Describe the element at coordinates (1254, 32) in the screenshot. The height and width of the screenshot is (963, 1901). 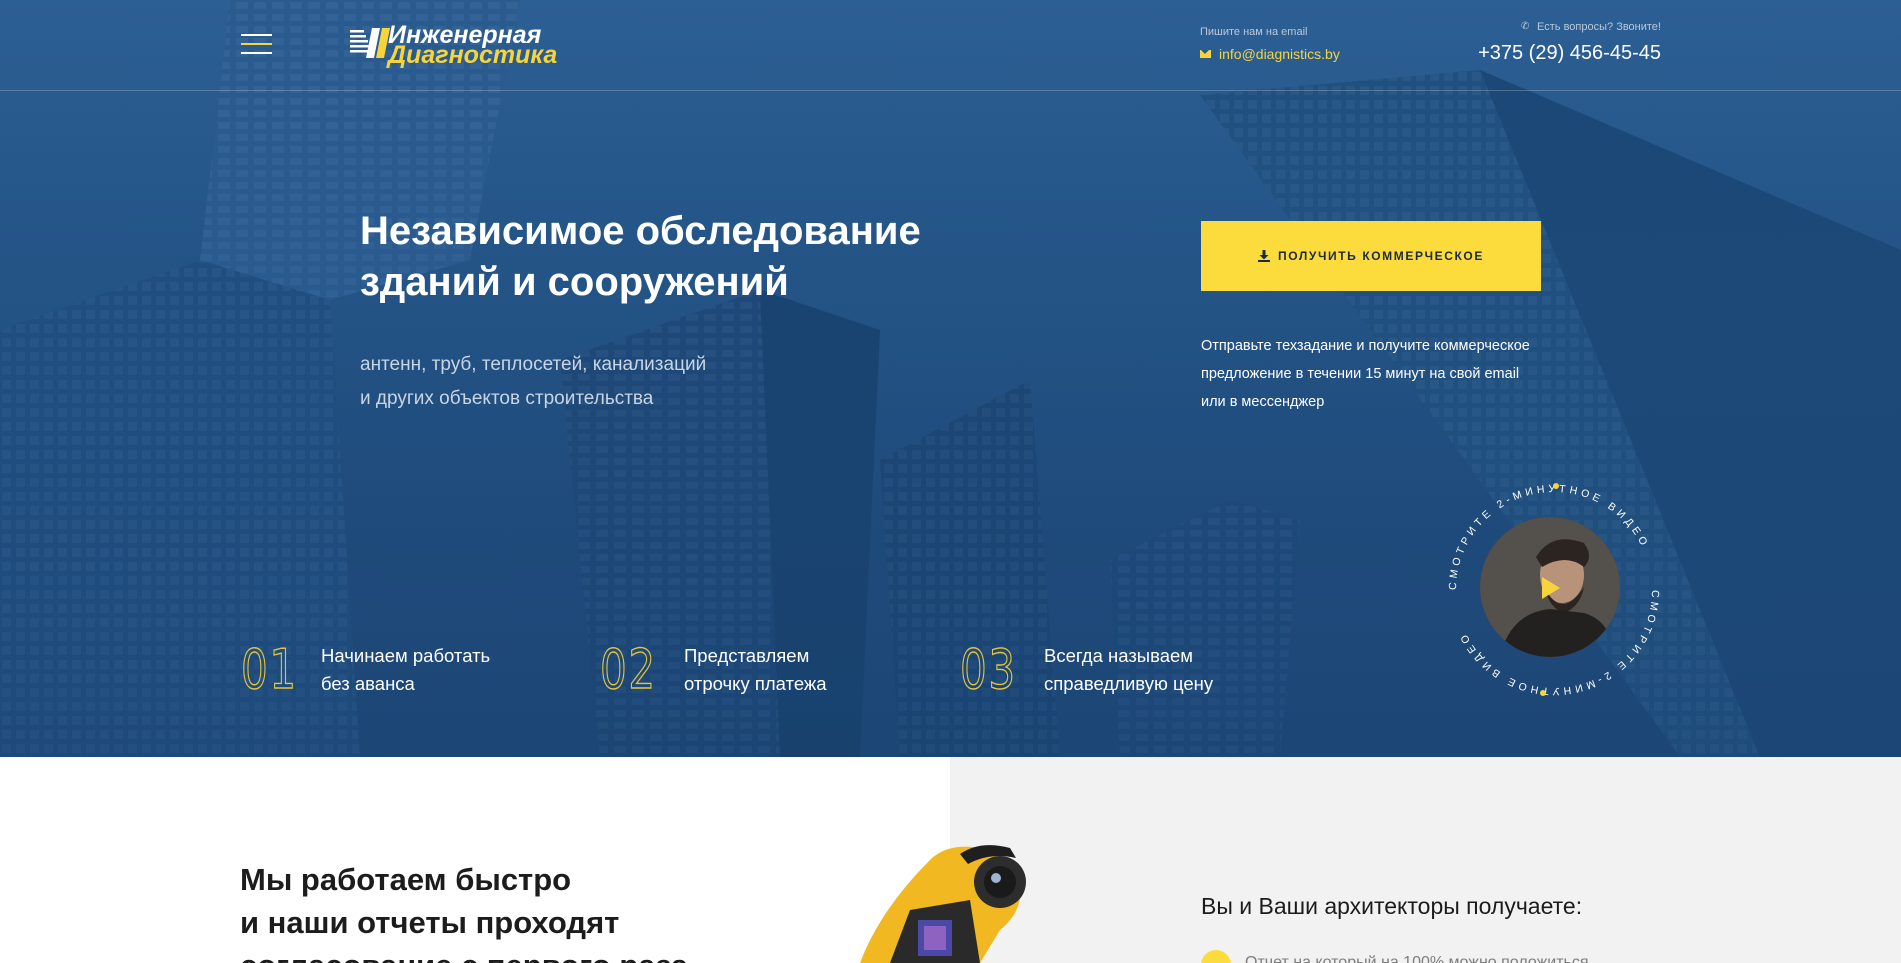
I see `email-label: Пишите нам на email` at that location.